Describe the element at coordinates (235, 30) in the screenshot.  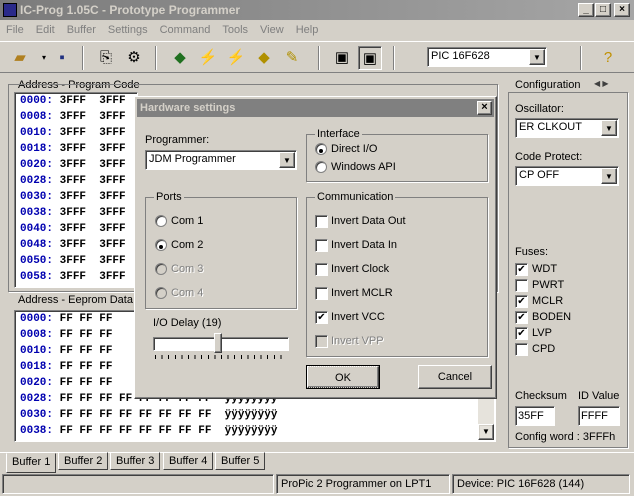
I see `menu-tools: Tools` at that location.